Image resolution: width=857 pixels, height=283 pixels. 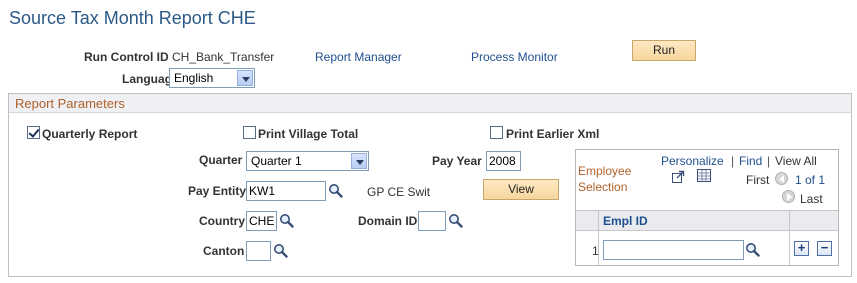 I want to click on print-village-total-label: Print Village Total, so click(x=308, y=134).